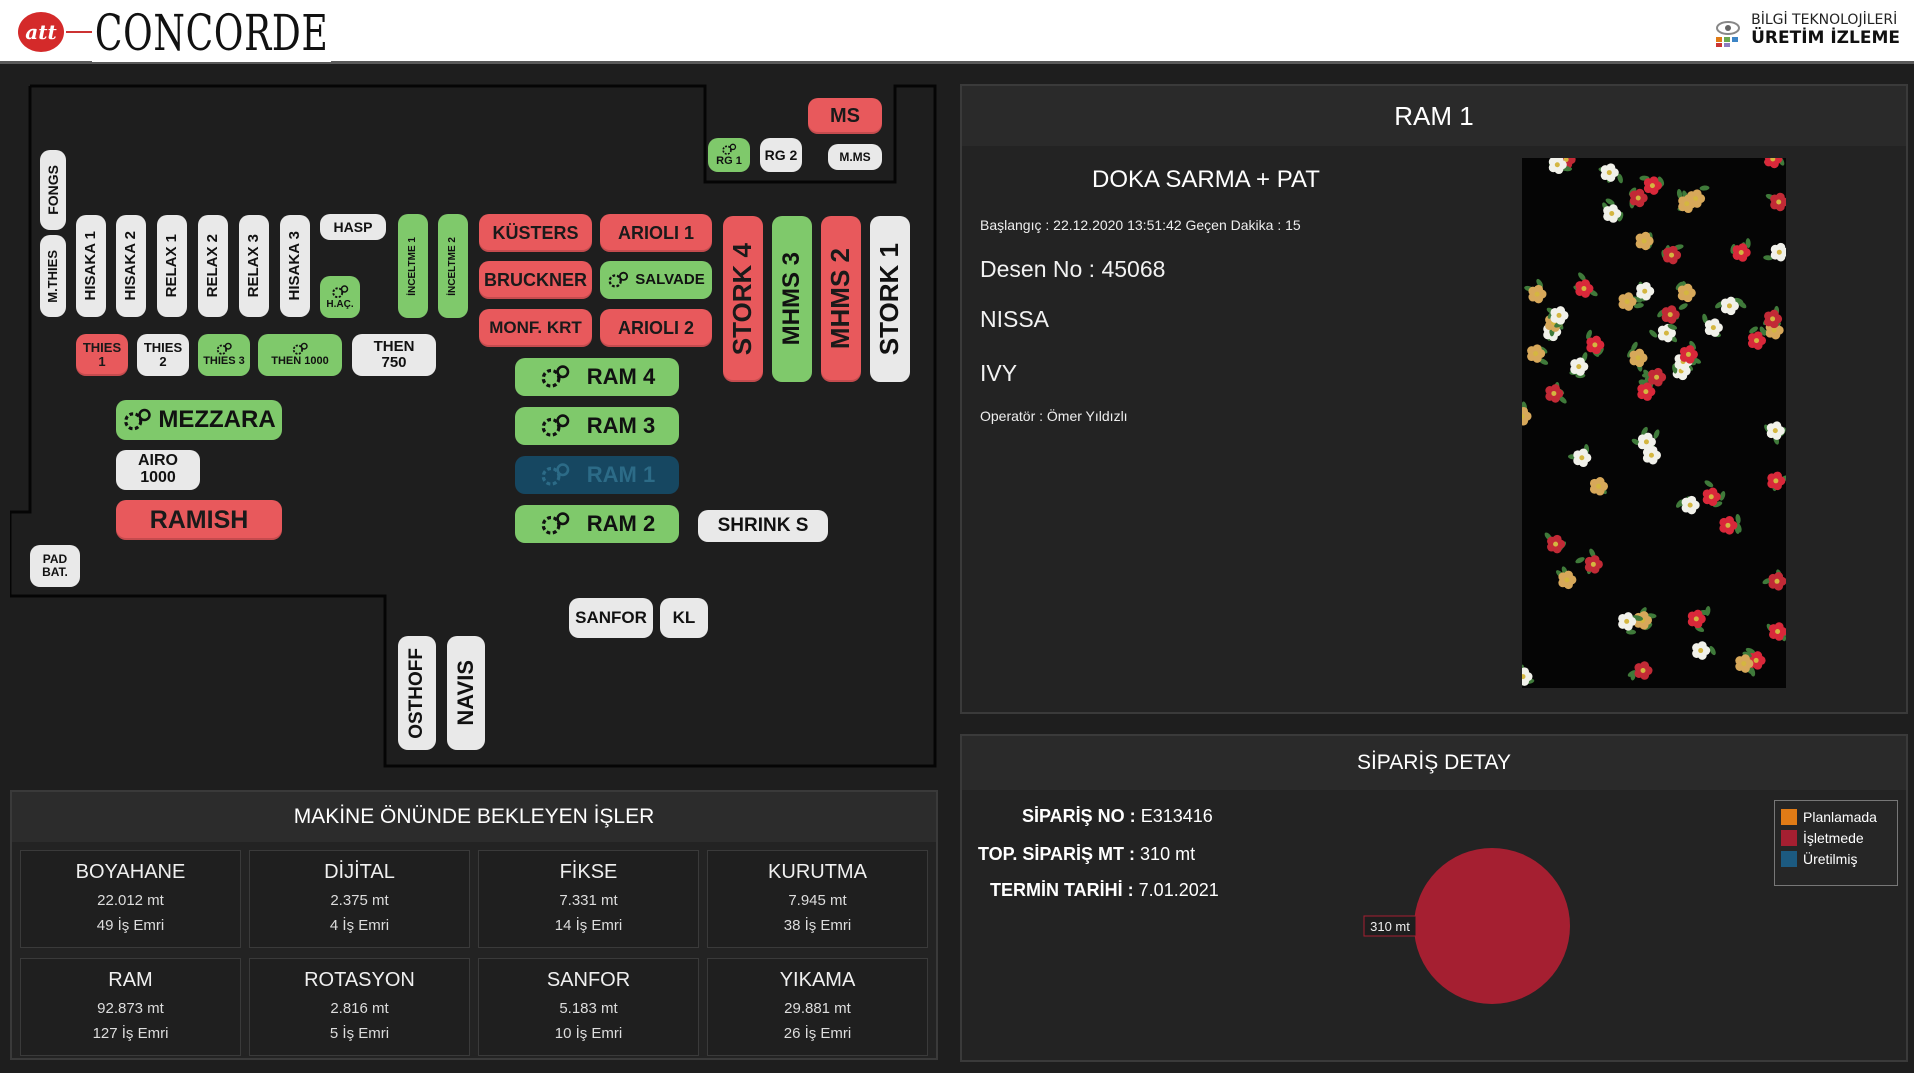  What do you see at coordinates (130, 1007) in the screenshot?
I see `job-card-ram: RAM 92.873 mt 127 İş Emri` at bounding box center [130, 1007].